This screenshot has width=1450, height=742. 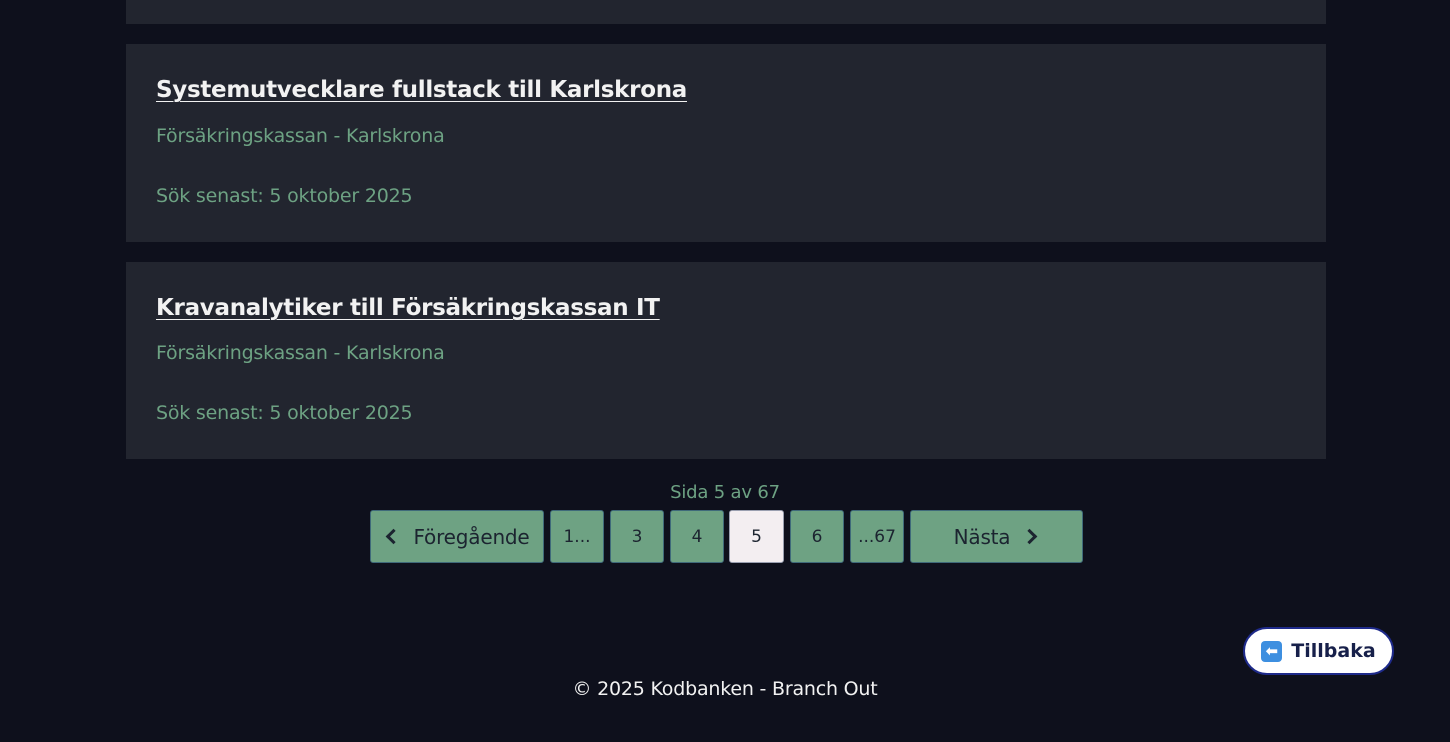 I want to click on previous-page-button: Föregående, so click(x=457, y=536).